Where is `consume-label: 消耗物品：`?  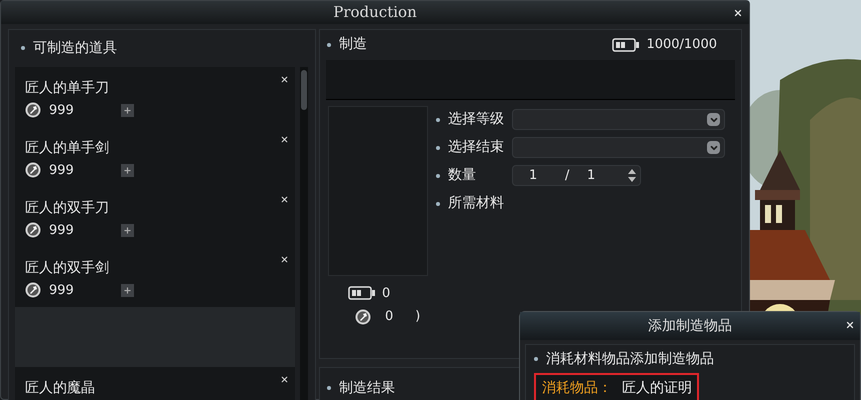 consume-label: 消耗物品： is located at coordinates (577, 388).